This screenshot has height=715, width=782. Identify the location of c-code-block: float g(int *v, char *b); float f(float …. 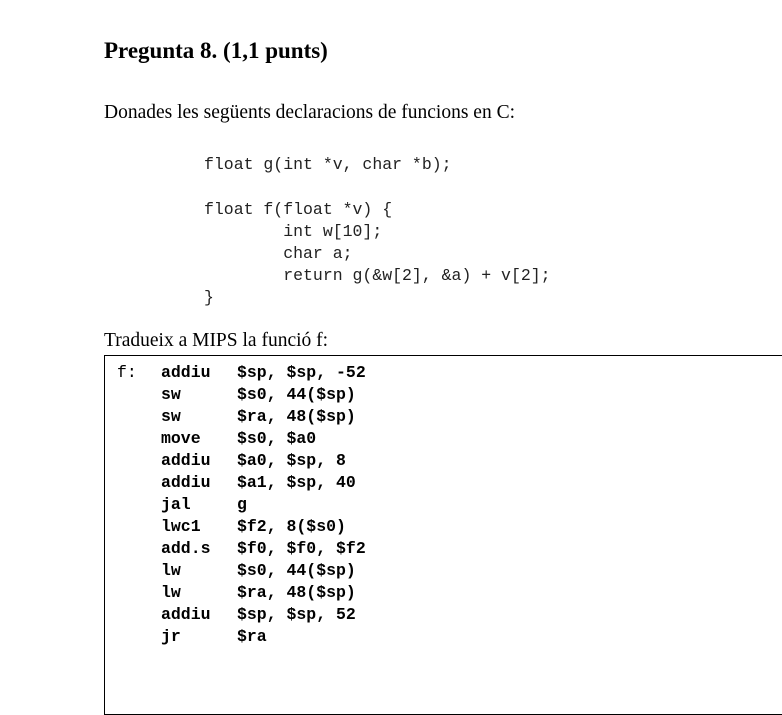
(377, 231).